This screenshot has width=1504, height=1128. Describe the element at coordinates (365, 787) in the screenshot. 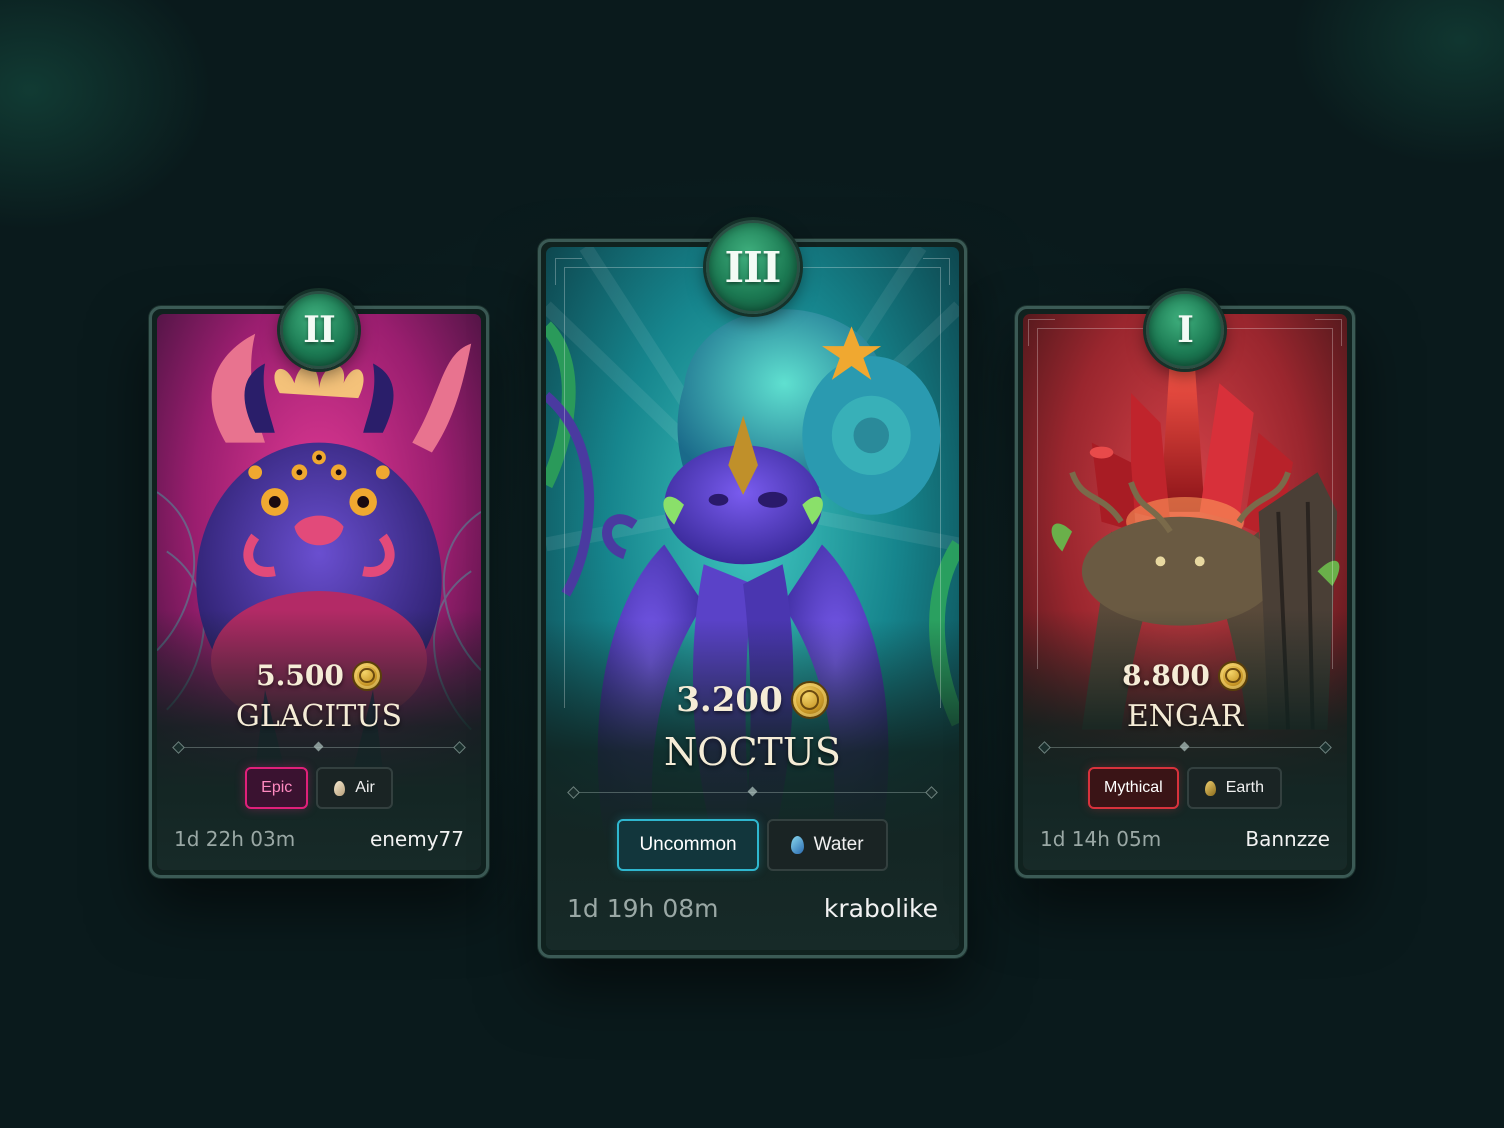

I see `element-label: Air` at that location.